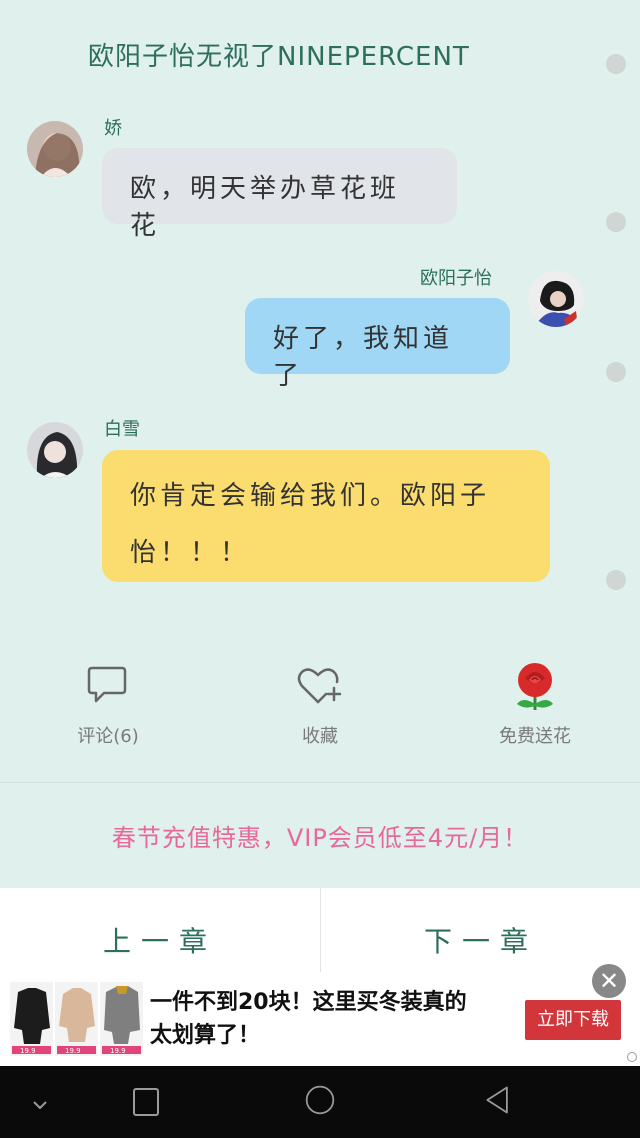 This screenshot has height=1138, width=640. I want to click on message-text: 你肯定会输给我们。欧阳子, so click(310, 496).